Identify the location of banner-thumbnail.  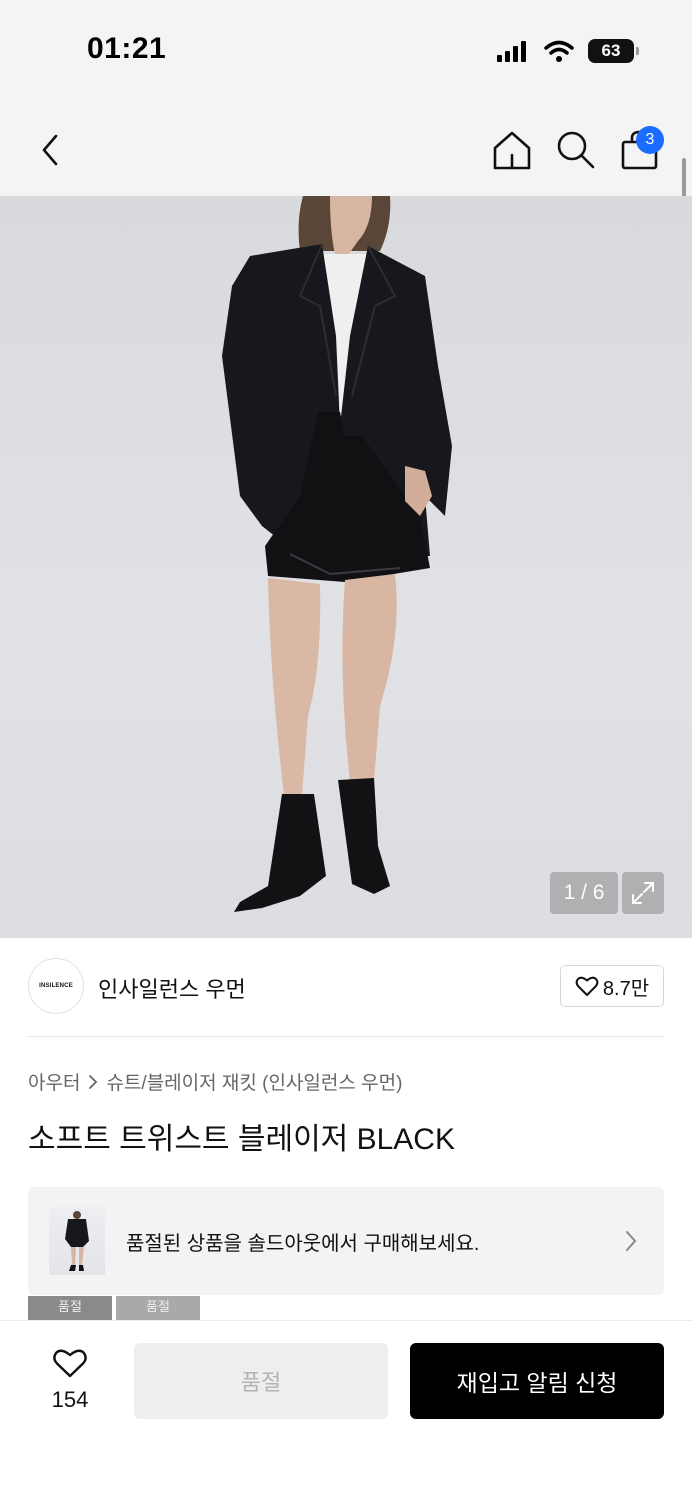
(77, 1241).